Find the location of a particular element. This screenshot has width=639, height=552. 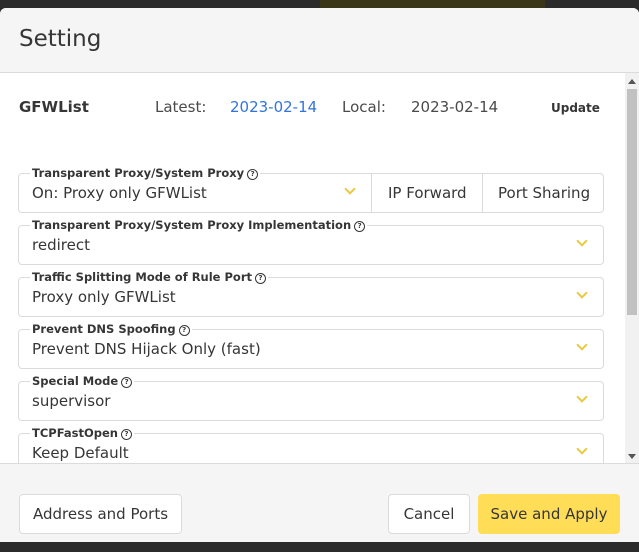

select-value: On: Proxy only GFWList is located at coordinates (119, 193).